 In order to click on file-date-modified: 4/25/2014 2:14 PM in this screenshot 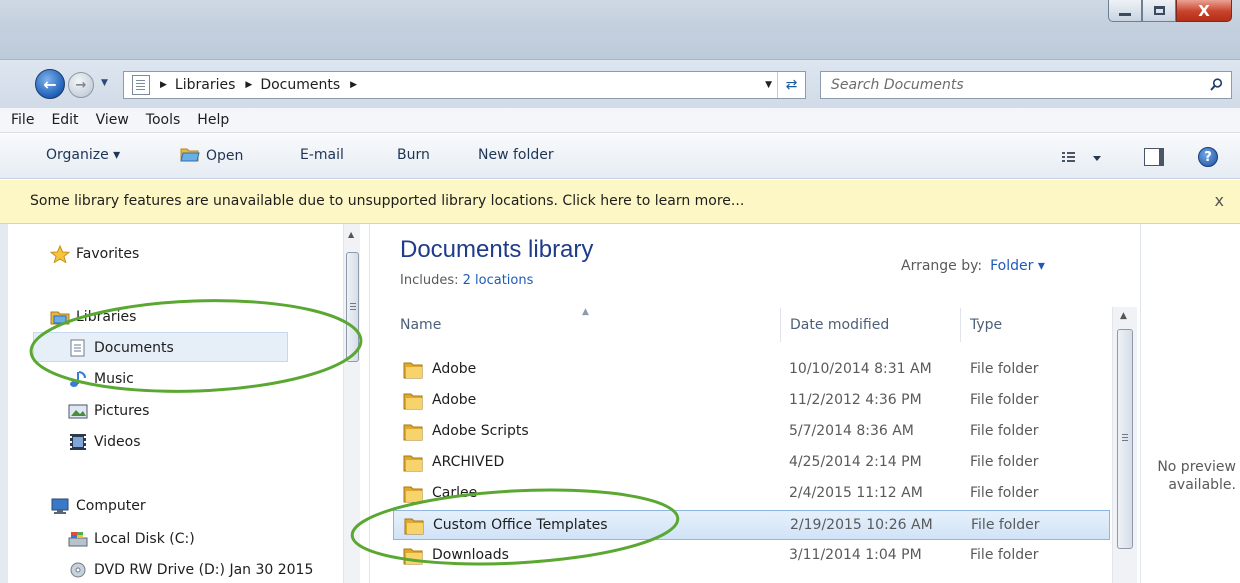, I will do `click(855, 462)`.